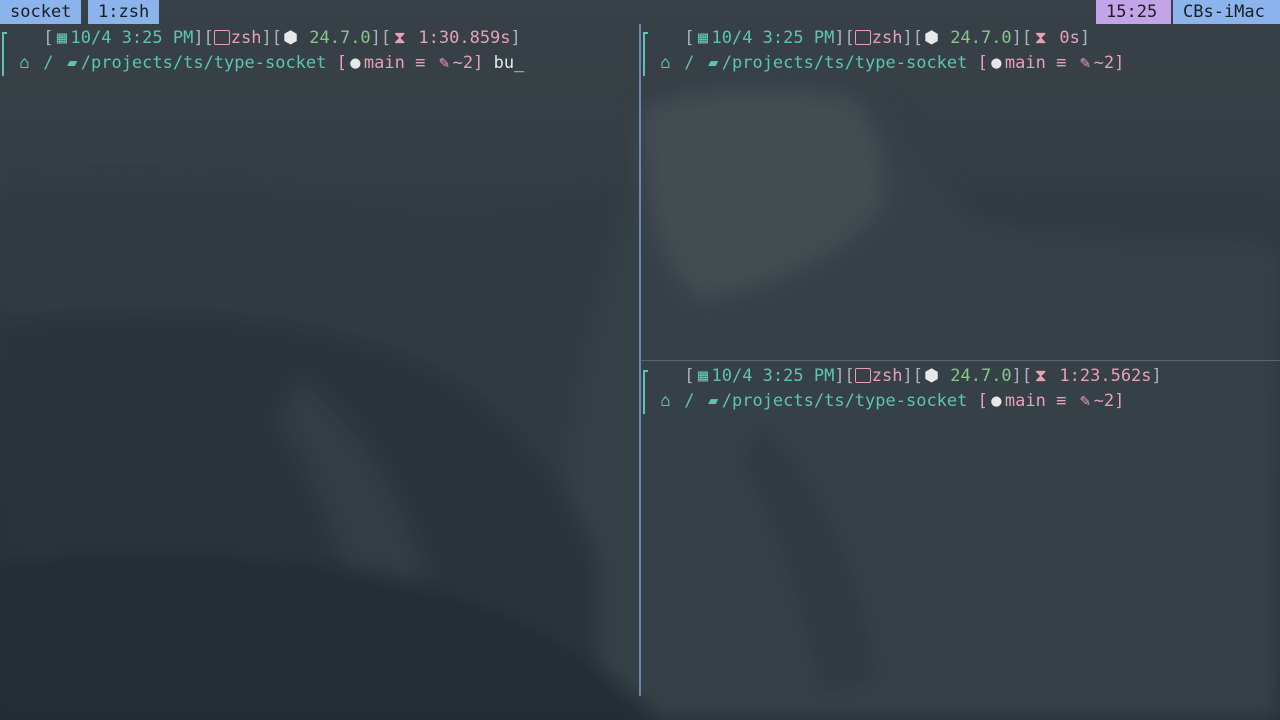 The height and width of the screenshot is (720, 1280). What do you see at coordinates (41, 12) in the screenshot?
I see `session-name: socket` at bounding box center [41, 12].